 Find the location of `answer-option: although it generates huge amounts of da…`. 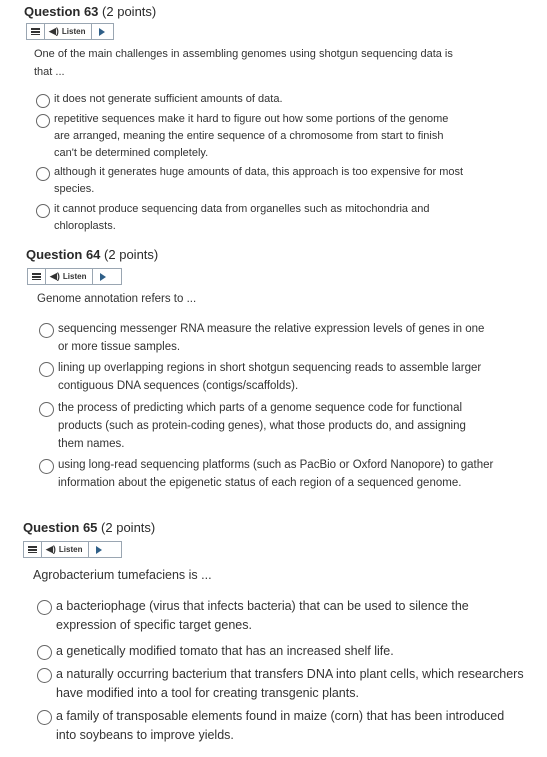

answer-option: although it generates huge amounts of da… is located at coordinates (251, 181).